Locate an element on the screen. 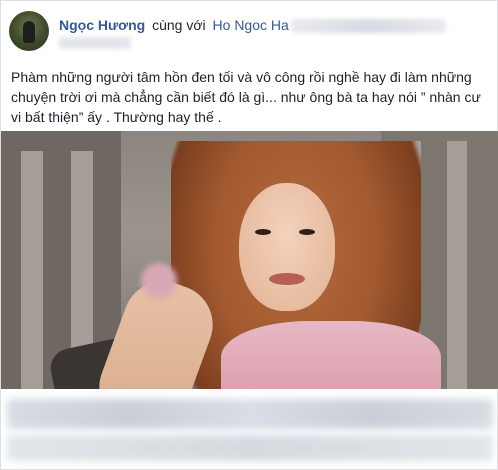 This screenshot has height=470, width=498. author-avatar is located at coordinates (29, 31).